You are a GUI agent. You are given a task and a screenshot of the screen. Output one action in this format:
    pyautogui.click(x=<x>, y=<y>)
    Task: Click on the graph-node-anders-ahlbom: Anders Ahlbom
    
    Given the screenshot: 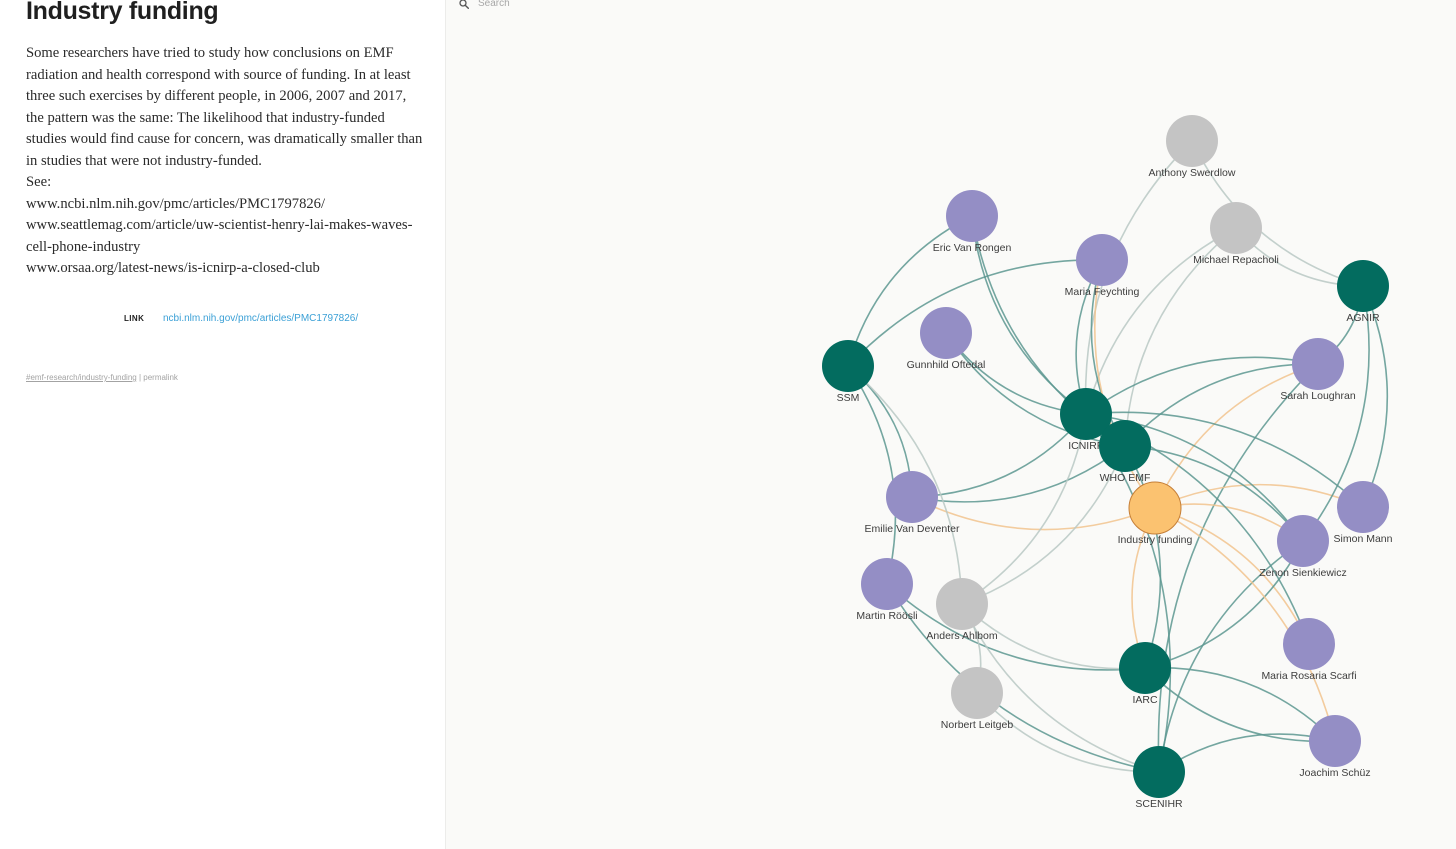 What is the action you would take?
    pyautogui.click(x=962, y=610)
    